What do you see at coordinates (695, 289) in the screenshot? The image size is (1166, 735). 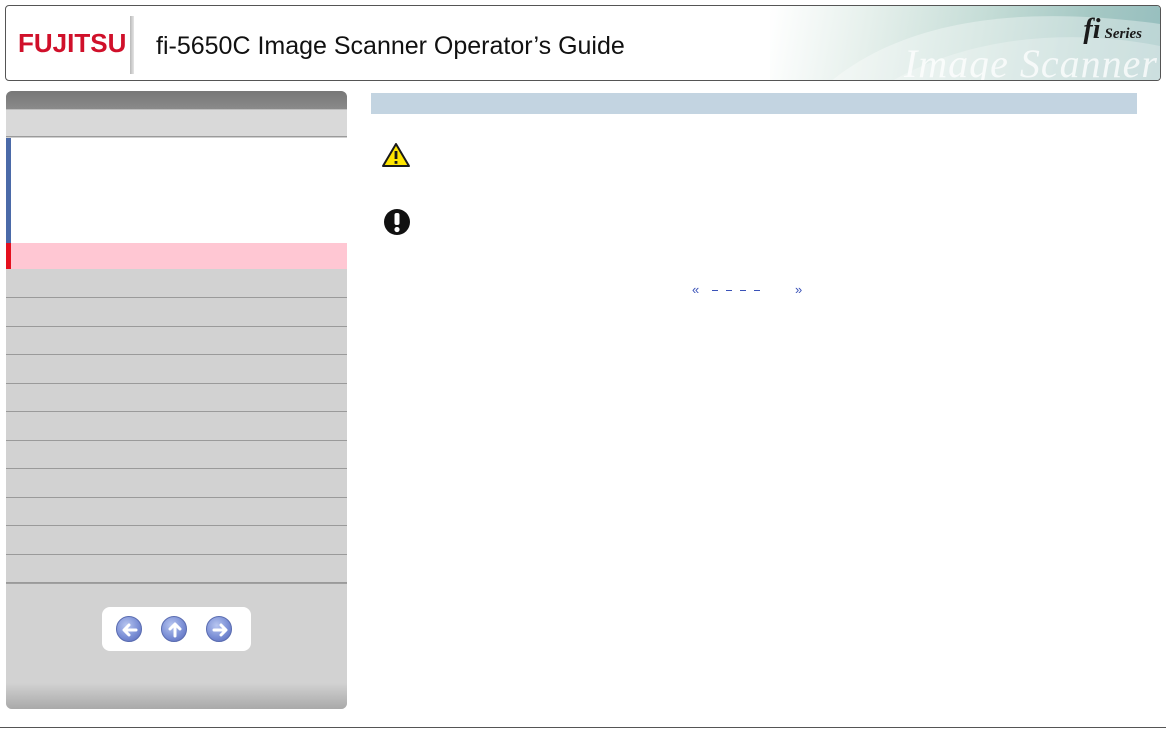 I see `previous-page-link: «` at bounding box center [695, 289].